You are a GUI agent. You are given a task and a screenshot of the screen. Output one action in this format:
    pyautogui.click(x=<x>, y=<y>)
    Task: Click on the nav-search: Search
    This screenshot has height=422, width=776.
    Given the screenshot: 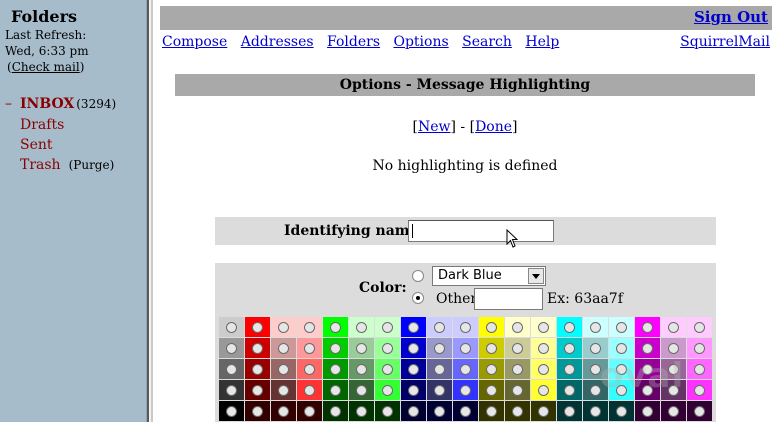 What is the action you would take?
    pyautogui.click(x=487, y=42)
    